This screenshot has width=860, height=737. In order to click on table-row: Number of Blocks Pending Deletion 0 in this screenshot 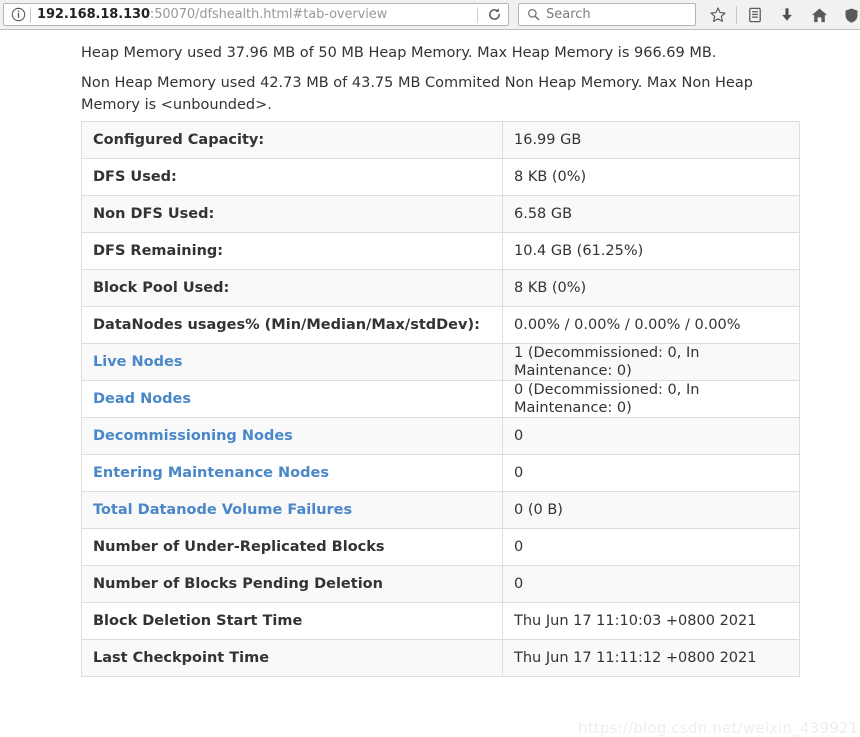, I will do `click(440, 584)`.